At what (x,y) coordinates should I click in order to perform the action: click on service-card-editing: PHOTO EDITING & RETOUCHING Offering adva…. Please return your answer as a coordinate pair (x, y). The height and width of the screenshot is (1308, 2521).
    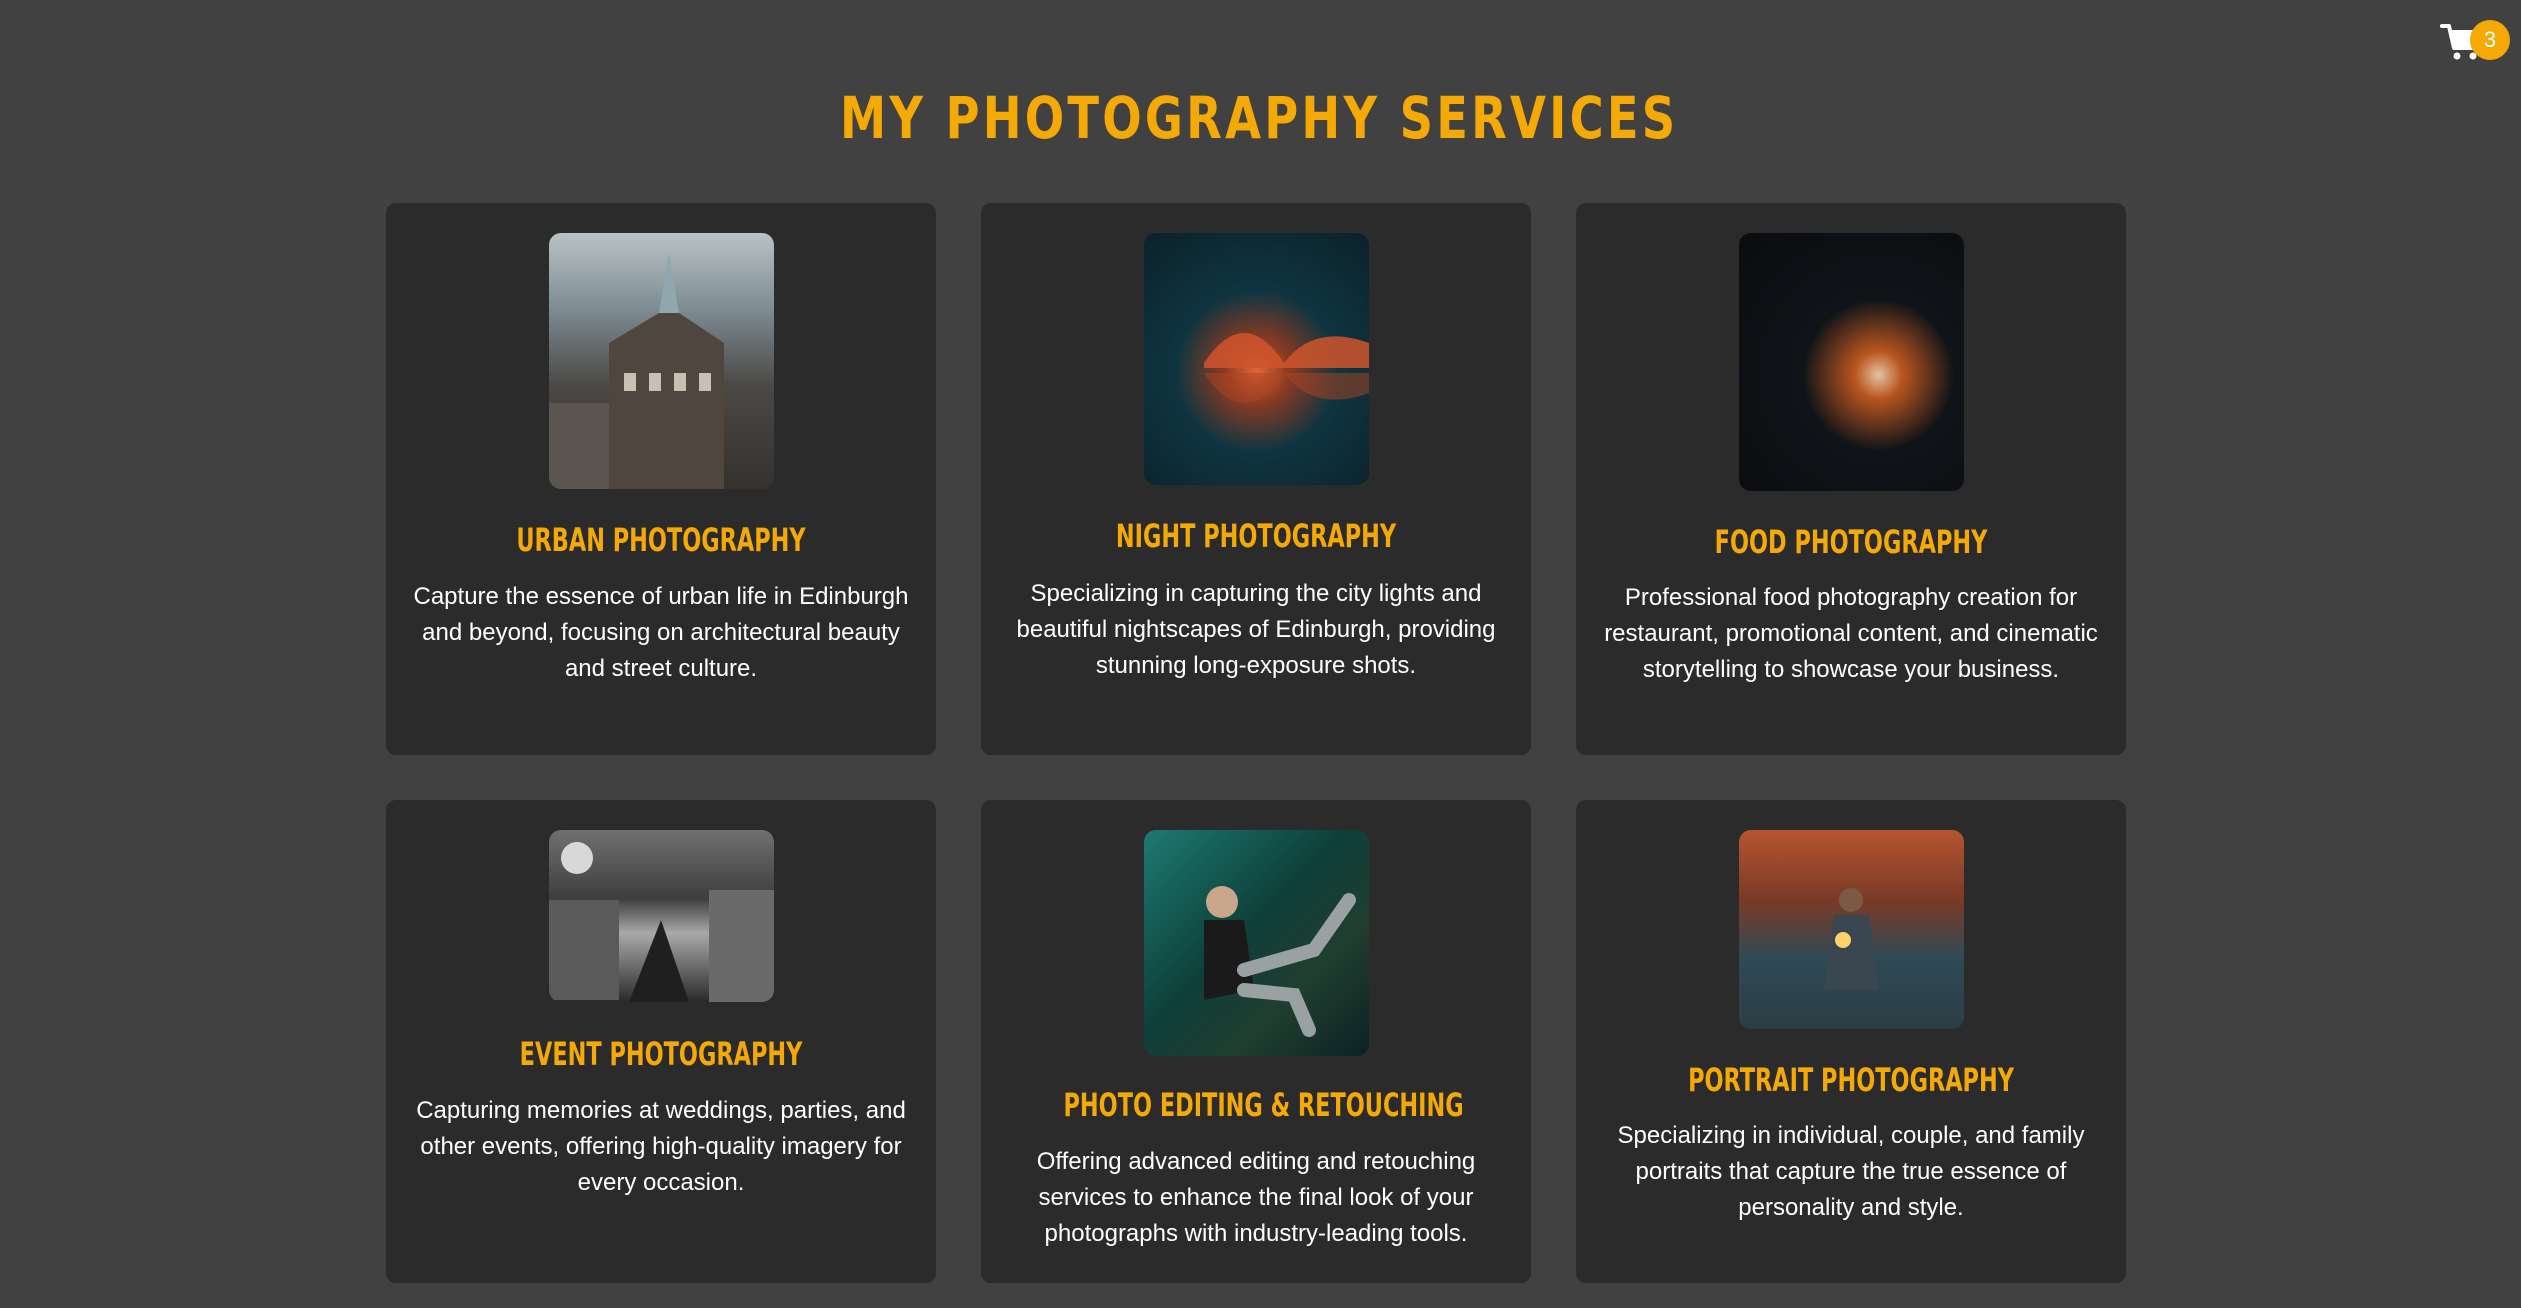
    Looking at the image, I should click on (1256, 1041).